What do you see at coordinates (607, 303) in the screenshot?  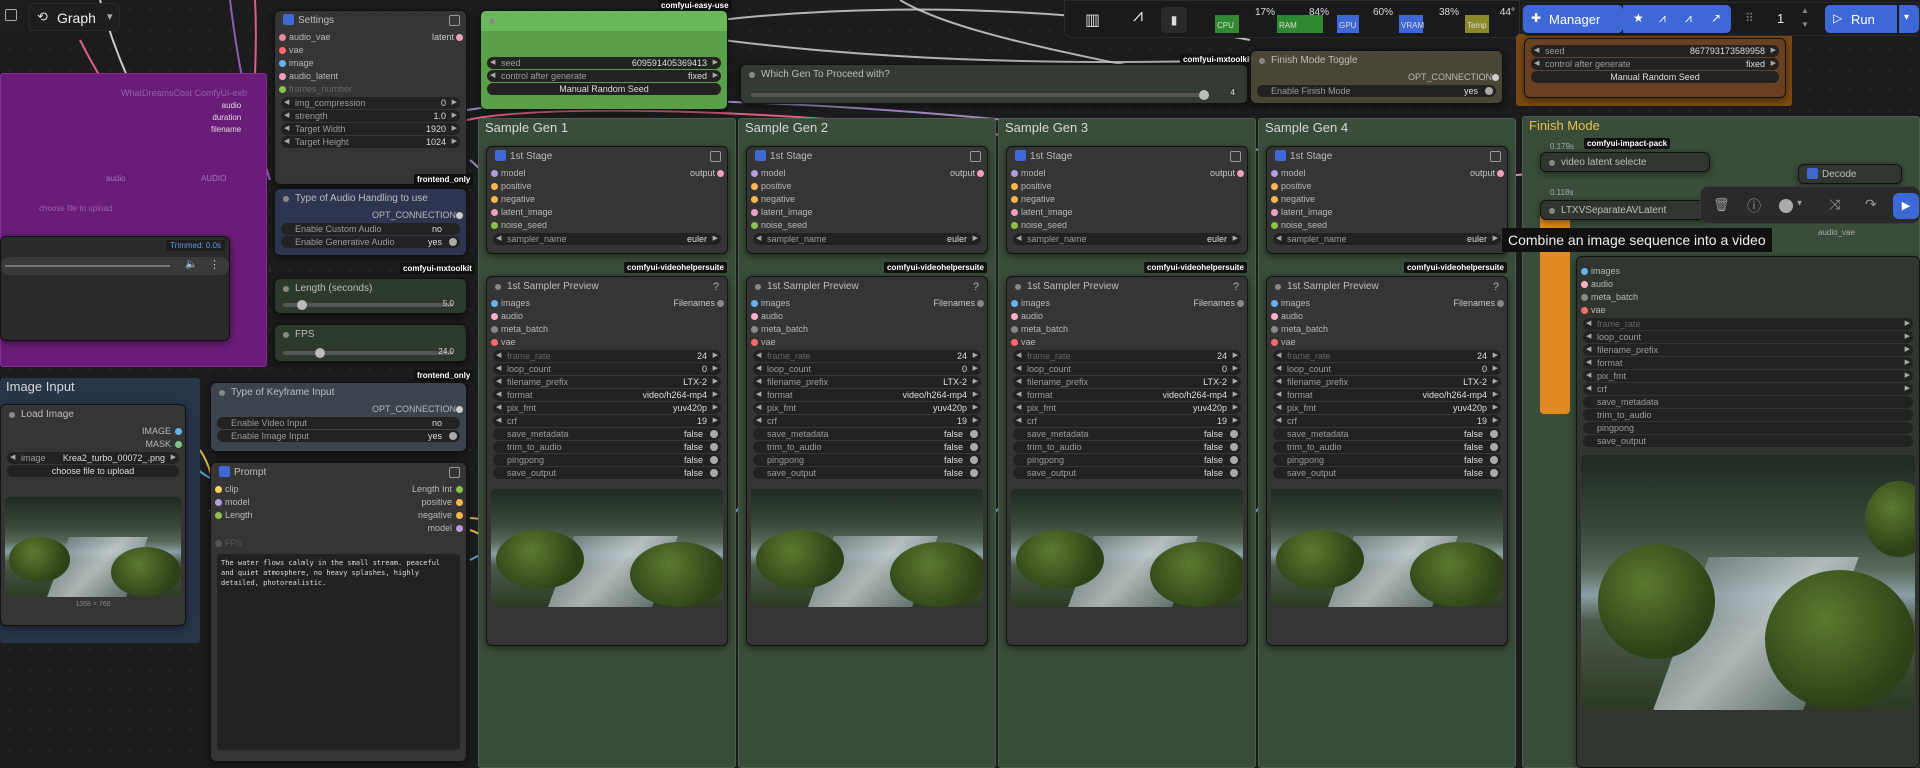 I see `preview-input: images Filenames` at bounding box center [607, 303].